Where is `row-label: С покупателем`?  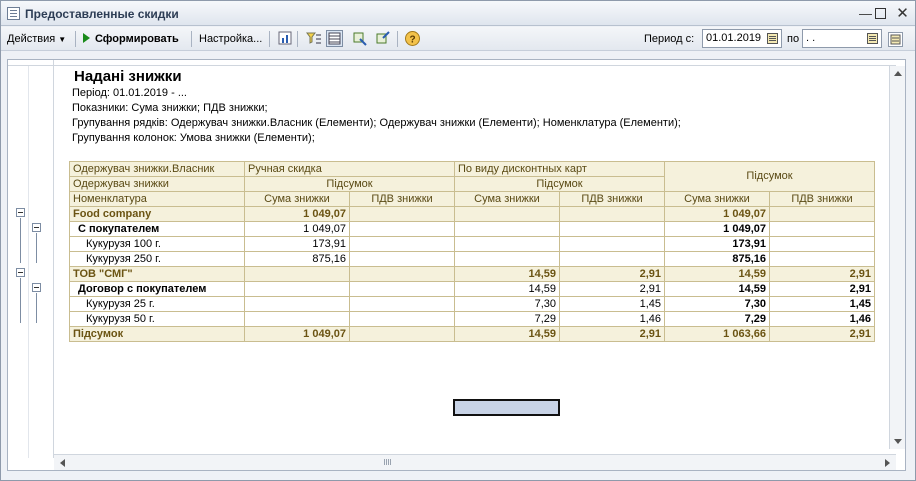 row-label: С покупателем is located at coordinates (157, 229).